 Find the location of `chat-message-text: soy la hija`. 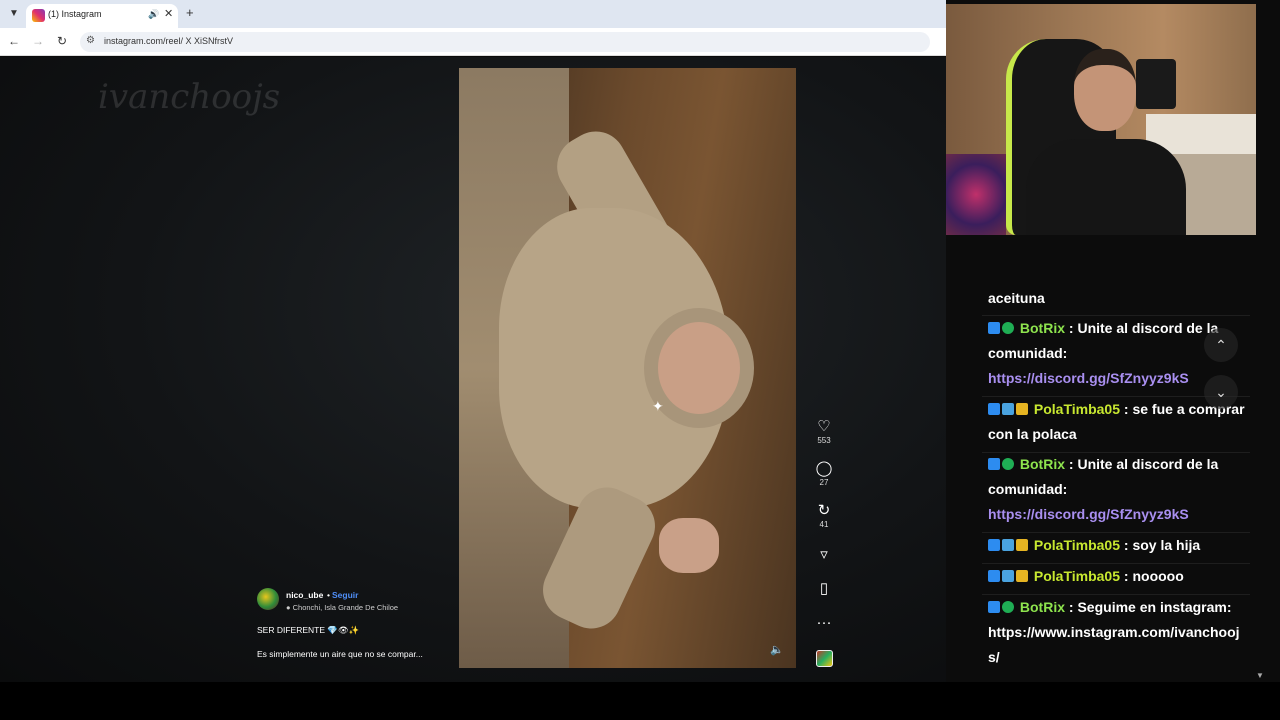

chat-message-text: soy la hija is located at coordinates (1166, 545).